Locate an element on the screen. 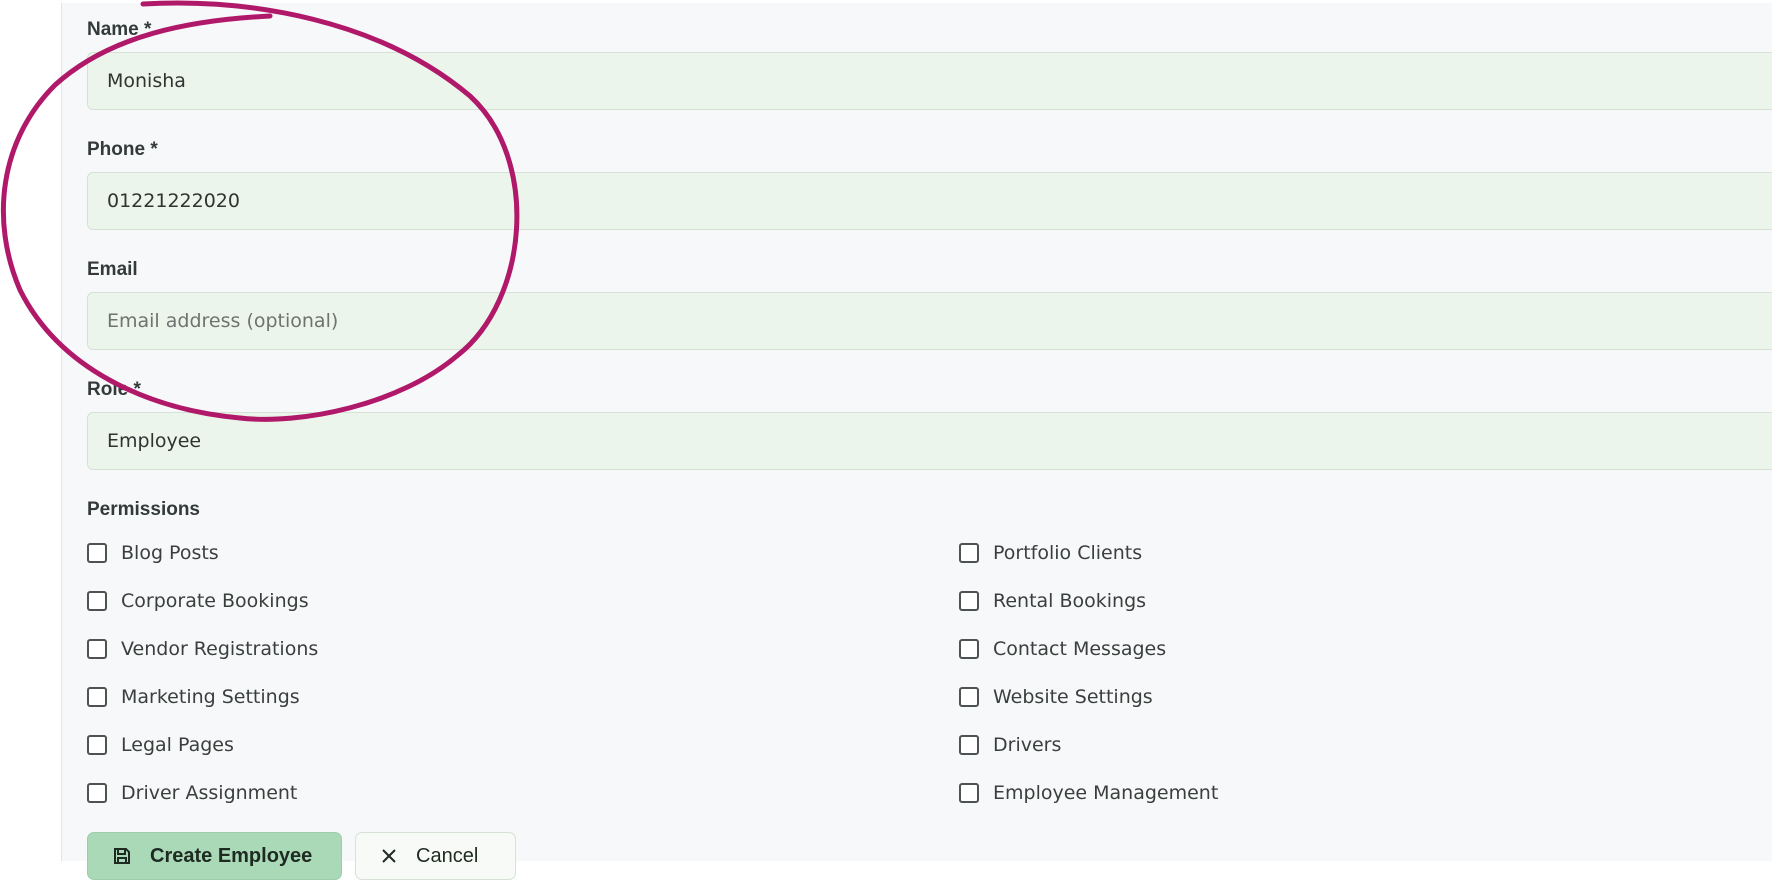 The image size is (1772, 880). email-input is located at coordinates (929, 321).